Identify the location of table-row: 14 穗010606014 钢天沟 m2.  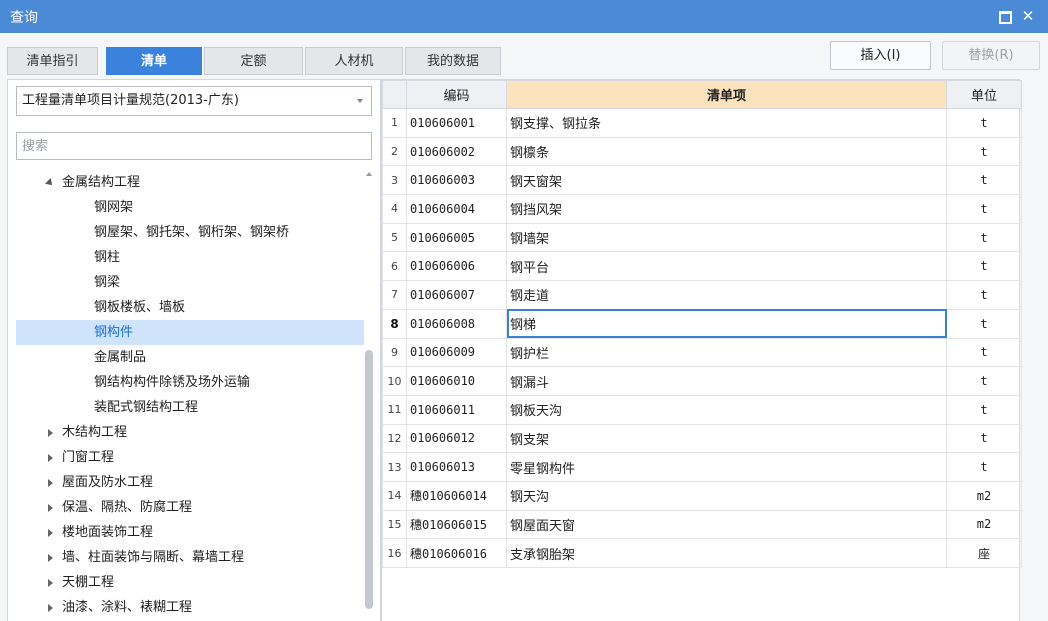
(702, 495).